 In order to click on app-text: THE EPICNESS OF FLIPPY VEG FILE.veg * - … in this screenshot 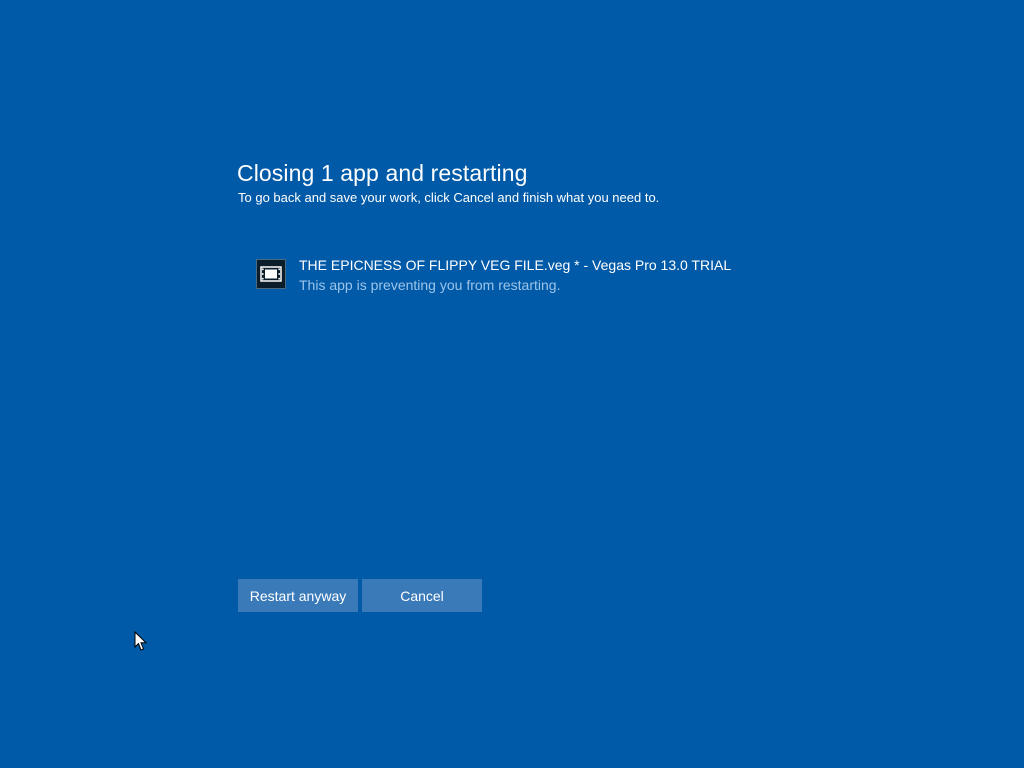, I will do `click(515, 275)`.